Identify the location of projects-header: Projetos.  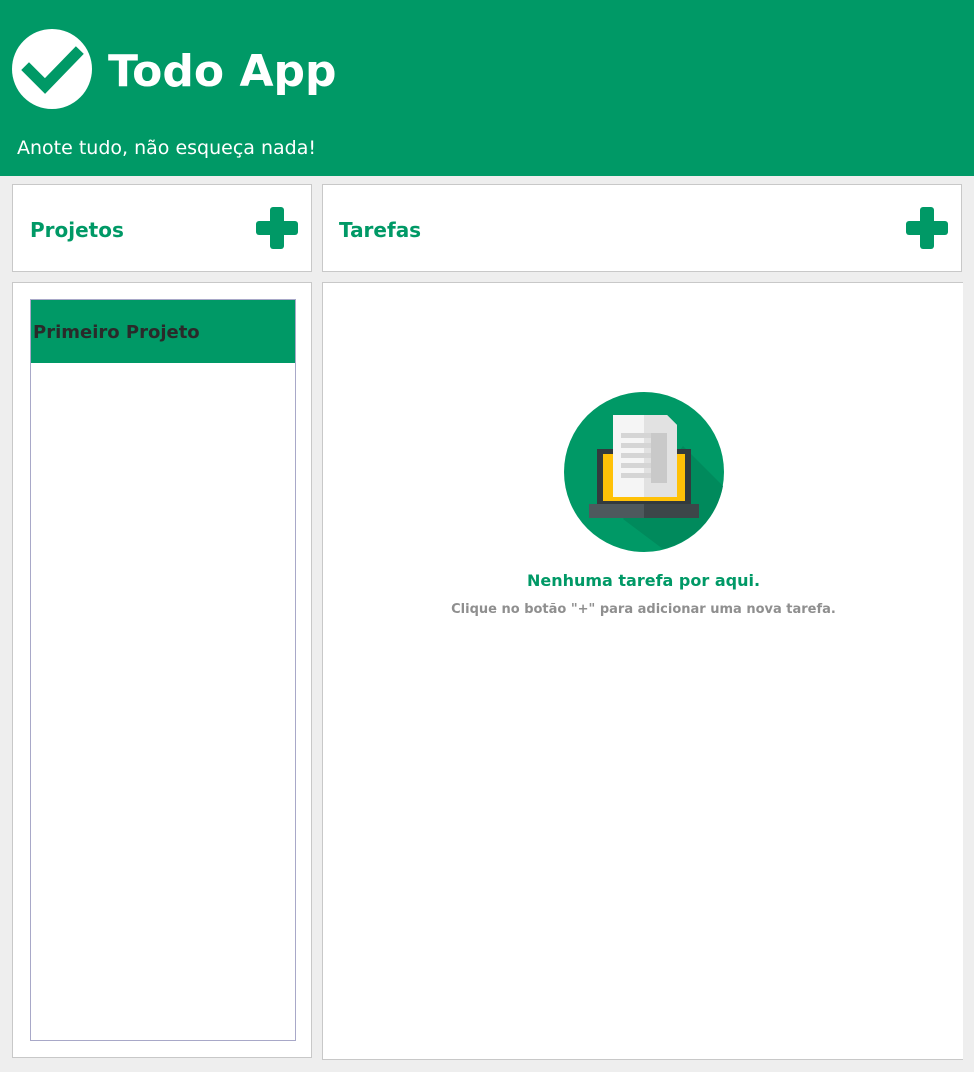
(162, 228).